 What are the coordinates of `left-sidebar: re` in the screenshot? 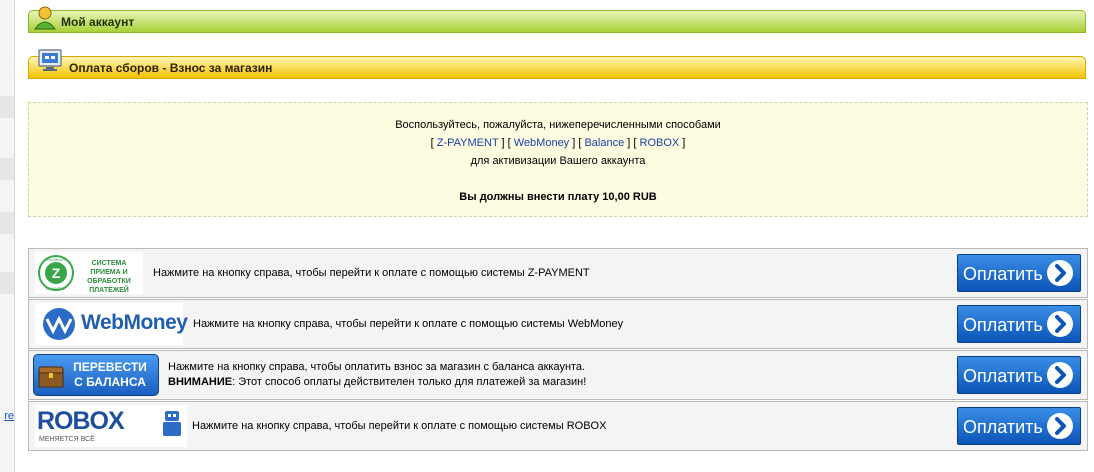 It's located at (7, 236).